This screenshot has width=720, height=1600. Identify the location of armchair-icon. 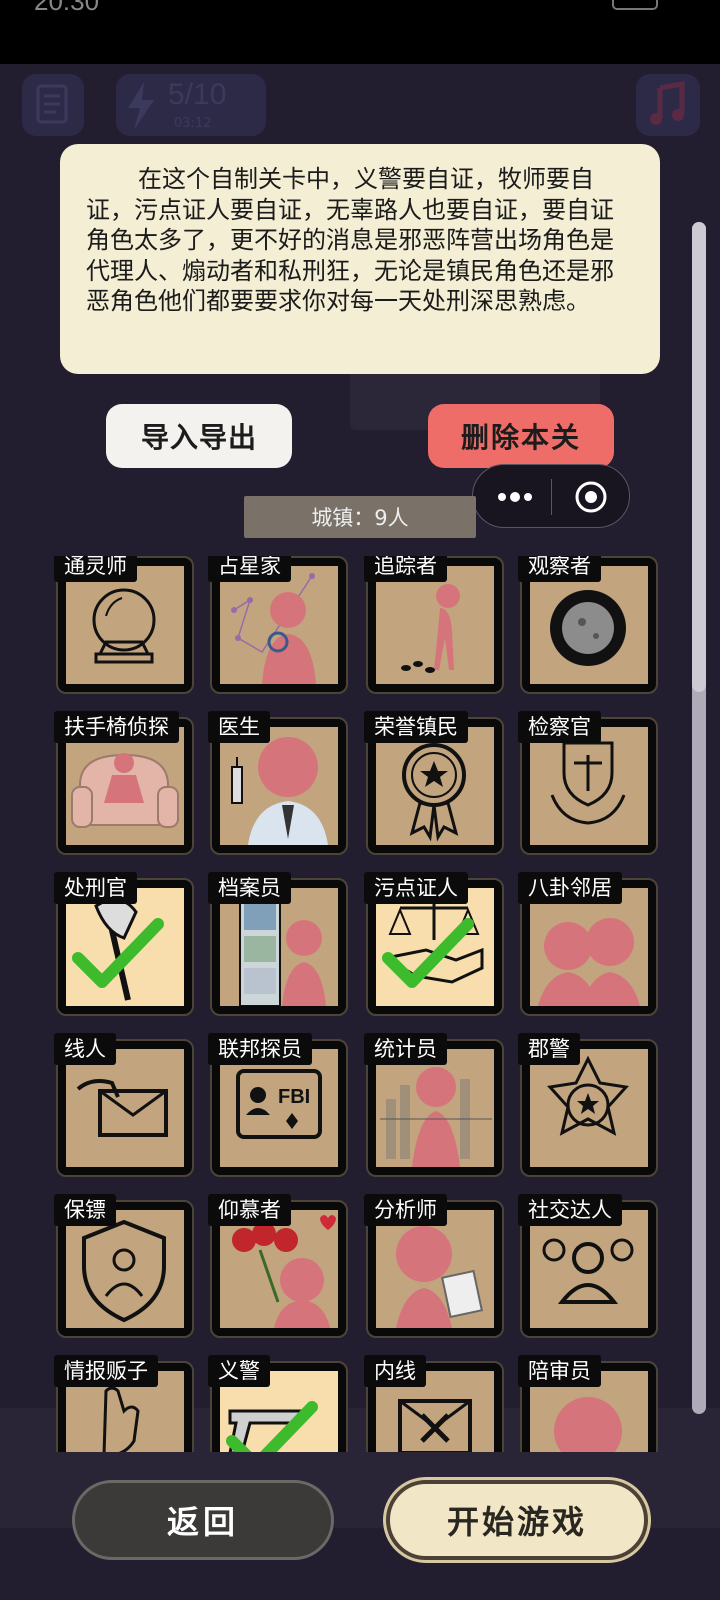
(125, 790).